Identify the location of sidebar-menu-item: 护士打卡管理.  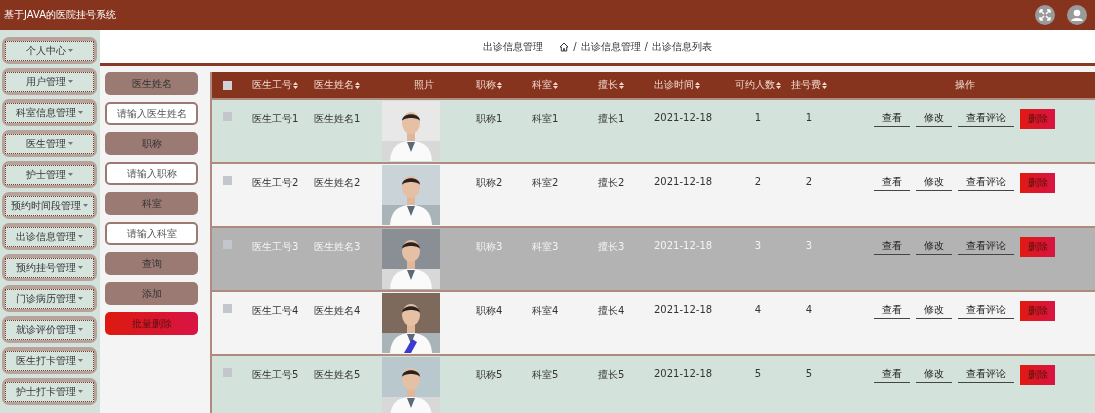
(49, 391).